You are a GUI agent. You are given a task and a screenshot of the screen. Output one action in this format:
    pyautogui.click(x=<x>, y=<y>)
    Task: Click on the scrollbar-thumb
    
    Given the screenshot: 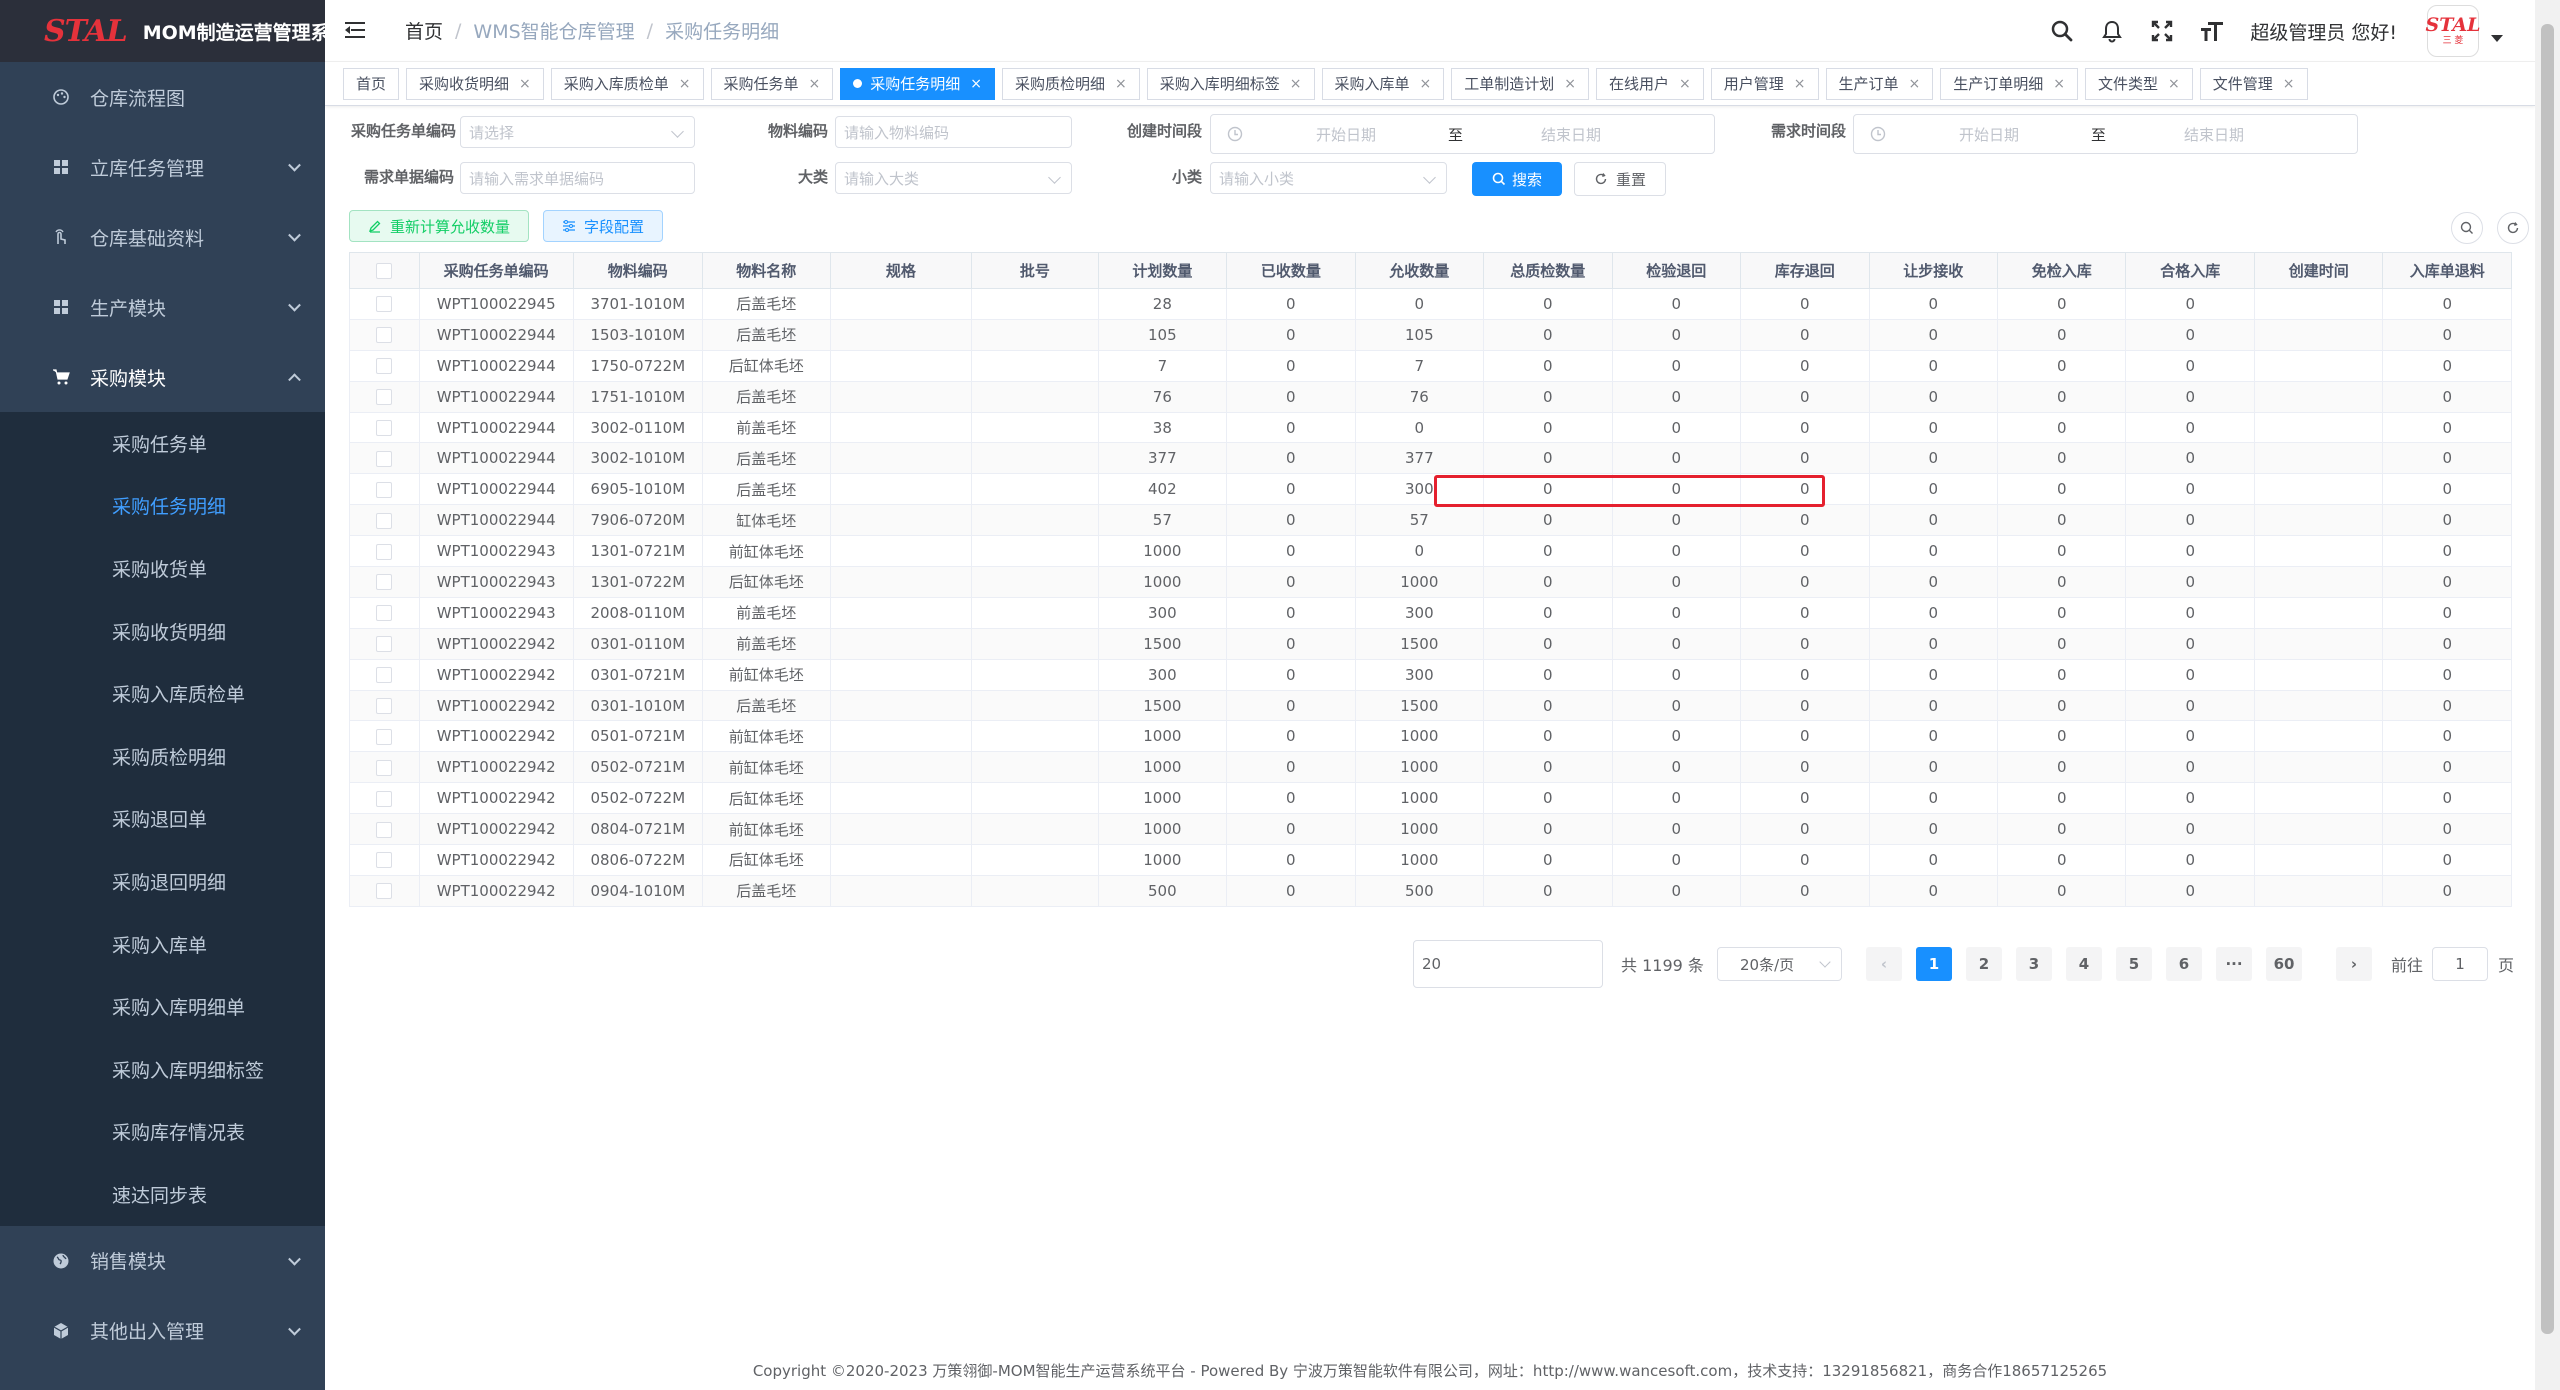 What is the action you would take?
    pyautogui.click(x=2547, y=679)
    